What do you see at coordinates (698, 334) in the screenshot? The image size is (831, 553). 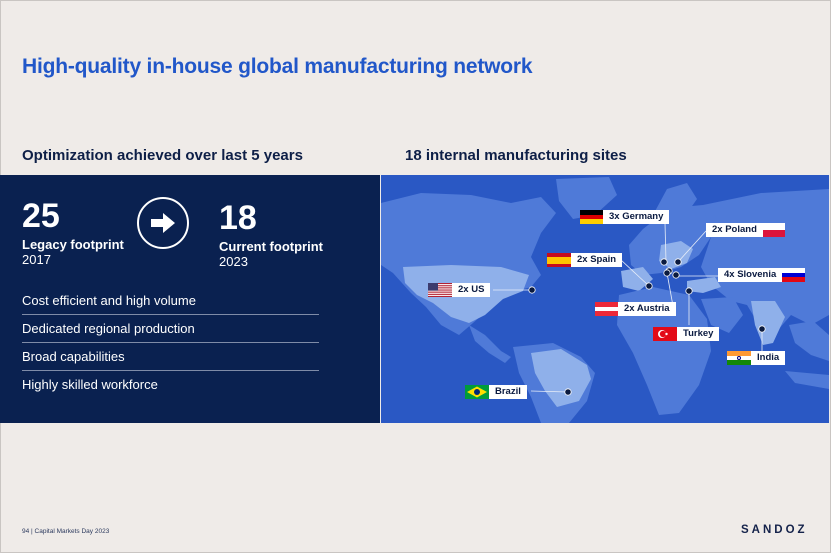 I see `site-label-turkey: Turkey` at bounding box center [698, 334].